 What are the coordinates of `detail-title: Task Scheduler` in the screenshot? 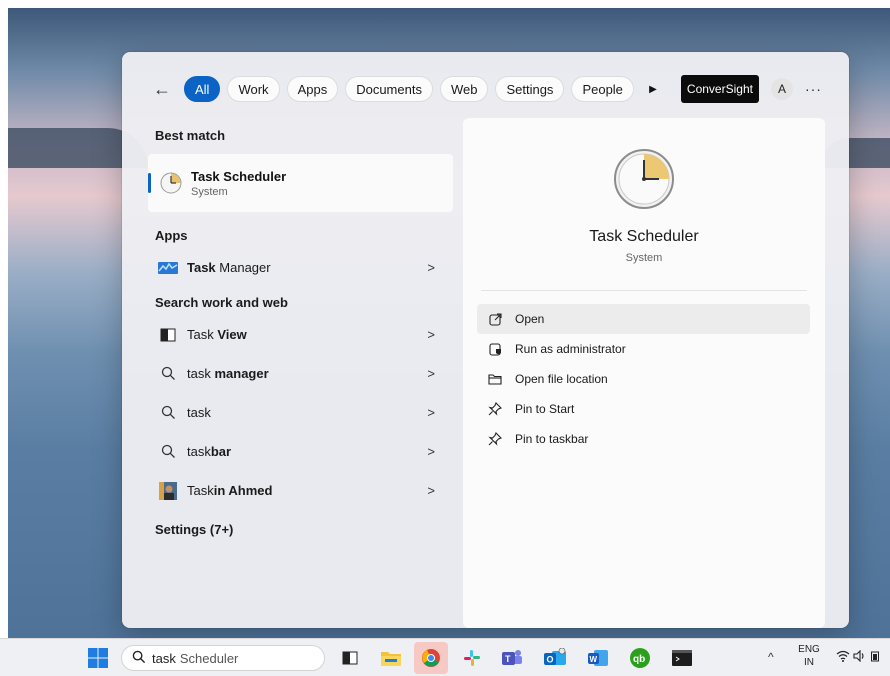 It's located at (644, 236).